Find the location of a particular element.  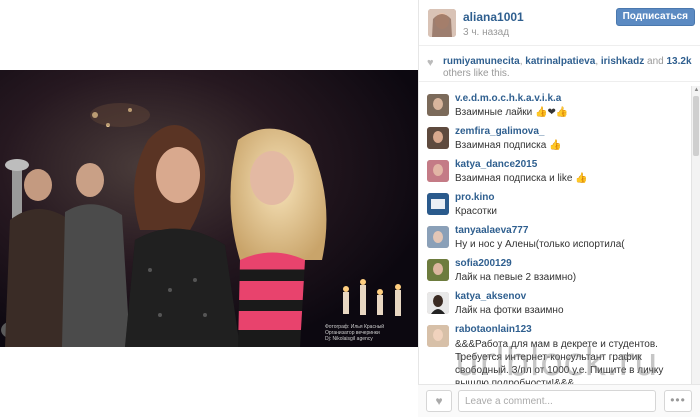

comment-username: rabotaonlain123 is located at coordinates (493, 329).